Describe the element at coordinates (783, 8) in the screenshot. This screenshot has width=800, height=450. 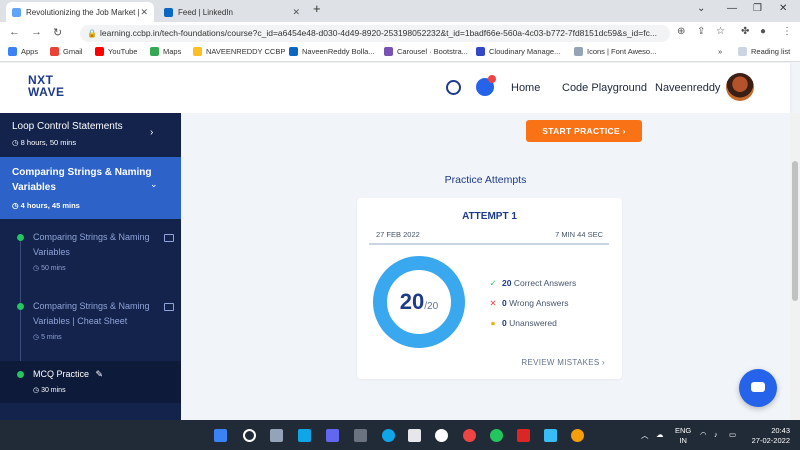
I see `close-window-icon: ✕` at that location.